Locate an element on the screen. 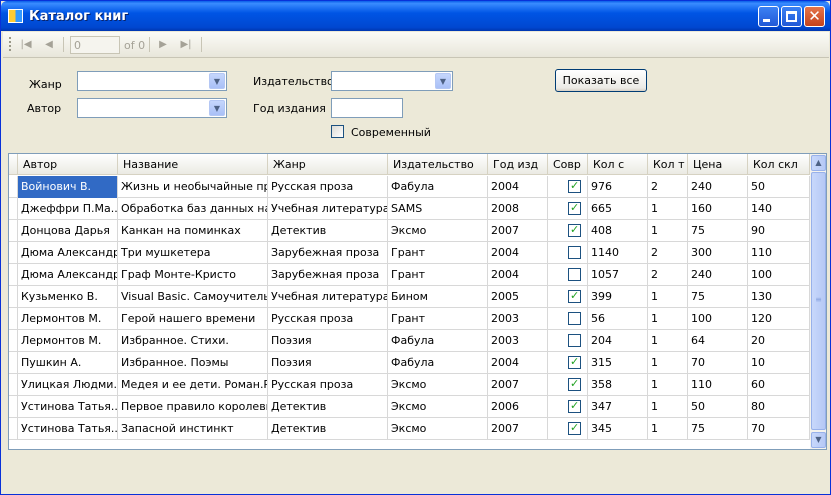 The width and height of the screenshot is (831, 495). cell-pages: 399 is located at coordinates (618, 297).